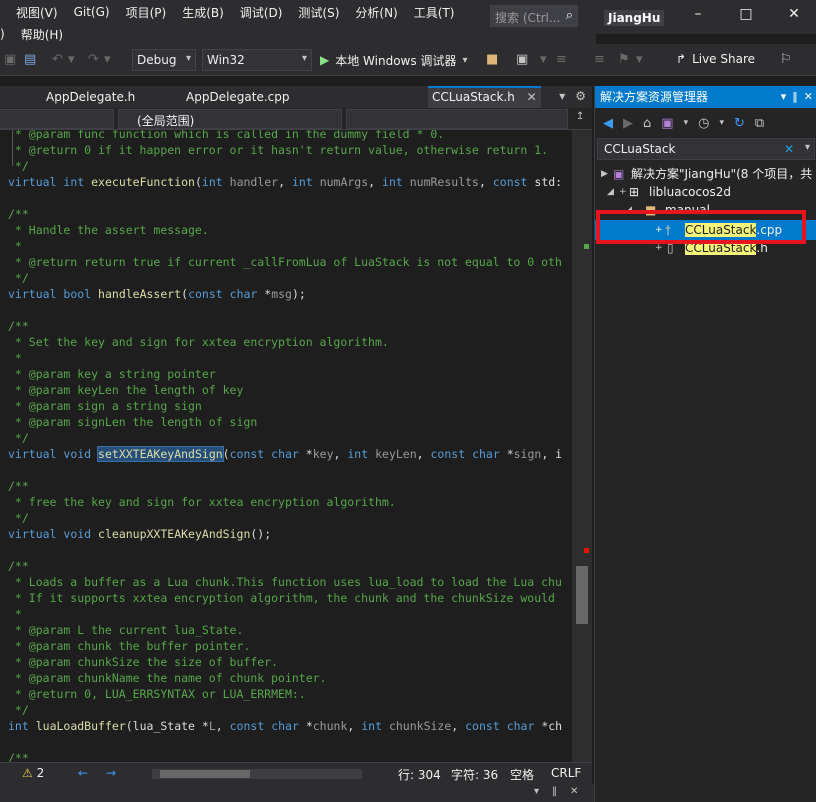 This screenshot has width=816, height=802. I want to click on history-icon: ◷, so click(703, 123).